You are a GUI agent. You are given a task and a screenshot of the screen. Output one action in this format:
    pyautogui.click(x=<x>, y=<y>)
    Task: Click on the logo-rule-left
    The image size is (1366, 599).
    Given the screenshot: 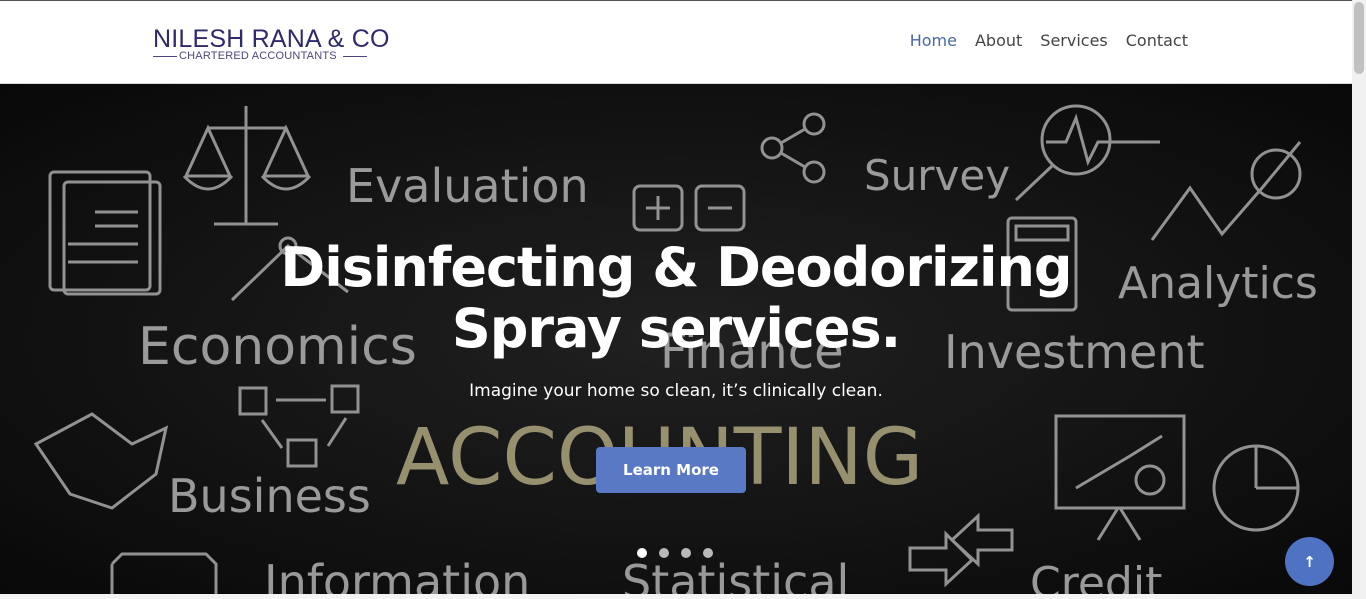 What is the action you would take?
    pyautogui.click(x=165, y=56)
    